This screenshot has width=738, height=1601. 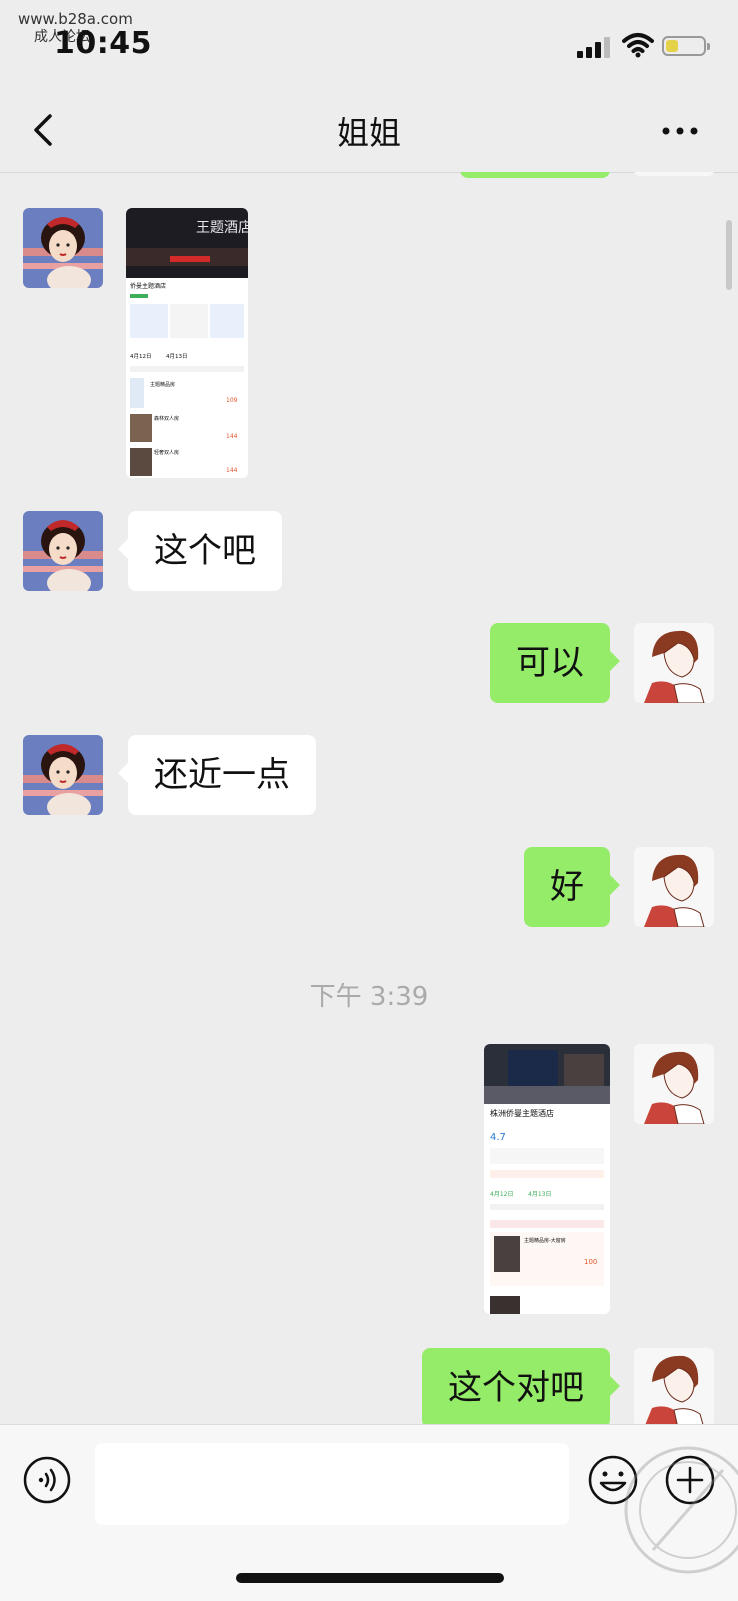 What do you see at coordinates (369, 775) in the screenshot?
I see `message-row: 还近一点` at bounding box center [369, 775].